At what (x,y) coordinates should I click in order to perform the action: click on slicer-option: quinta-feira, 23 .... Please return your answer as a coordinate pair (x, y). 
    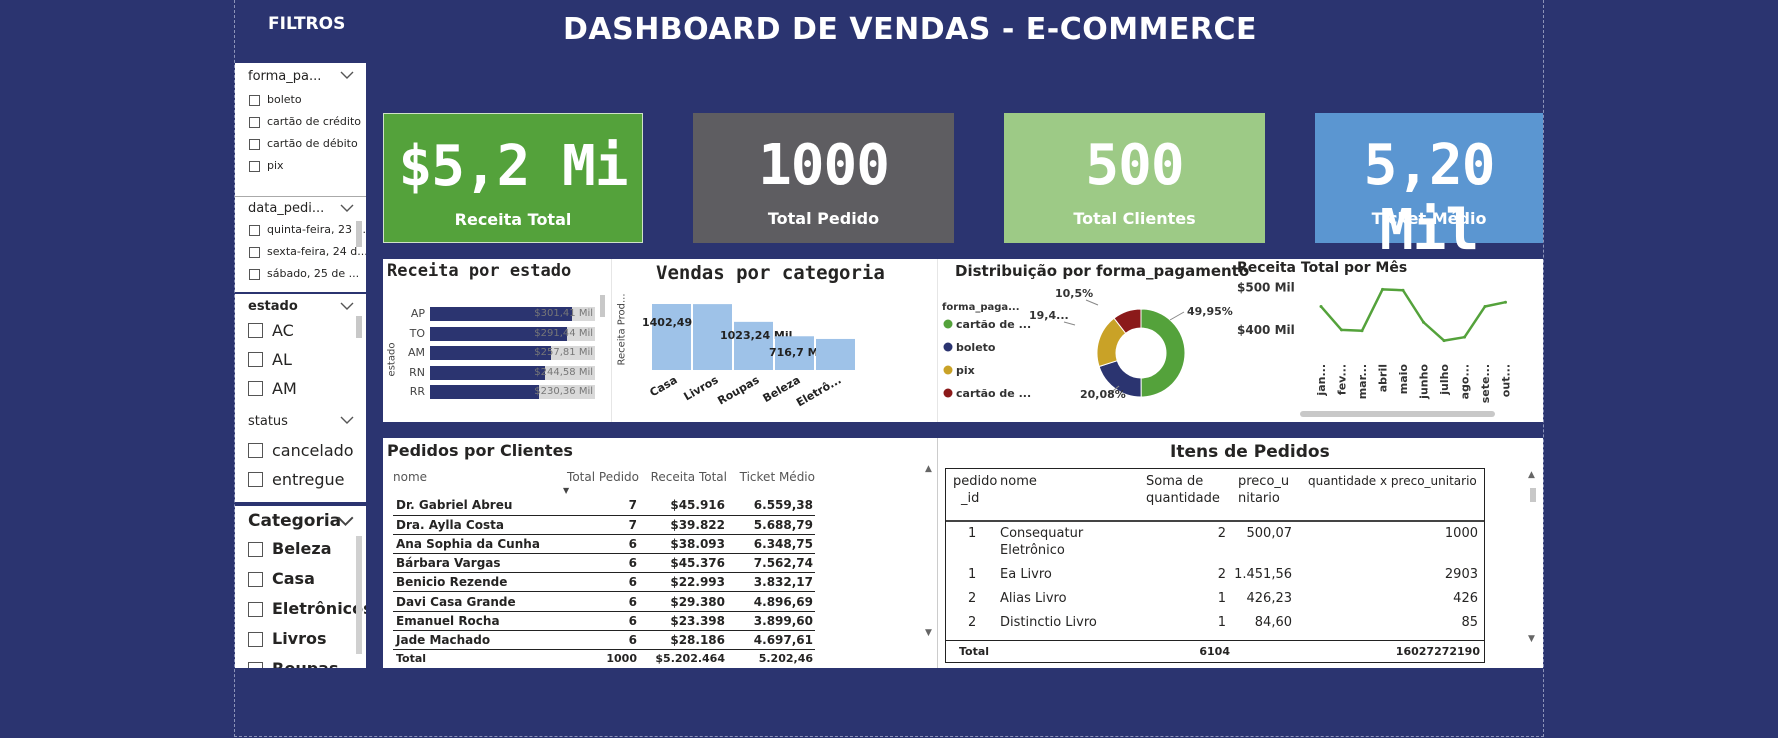
    Looking at the image, I should click on (300, 232).